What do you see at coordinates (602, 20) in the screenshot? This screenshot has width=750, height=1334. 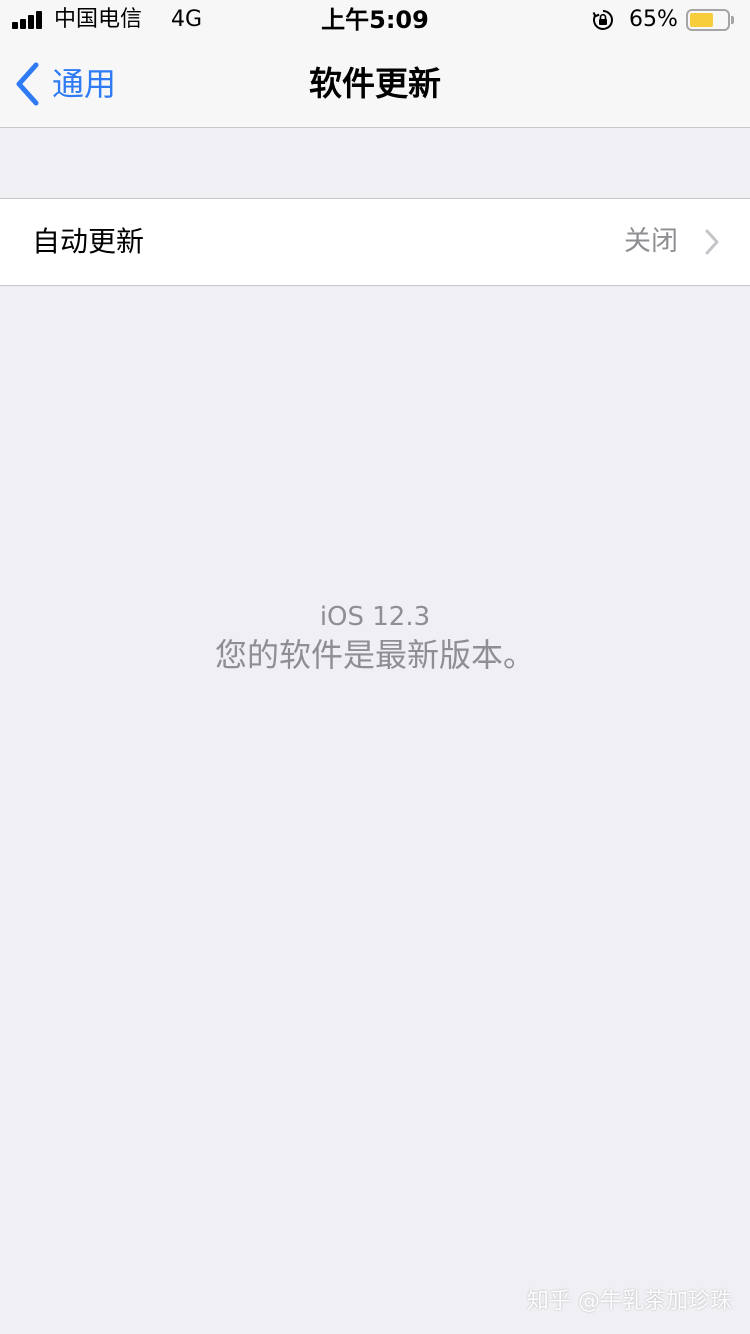 I see `orientation-lock-icon` at bounding box center [602, 20].